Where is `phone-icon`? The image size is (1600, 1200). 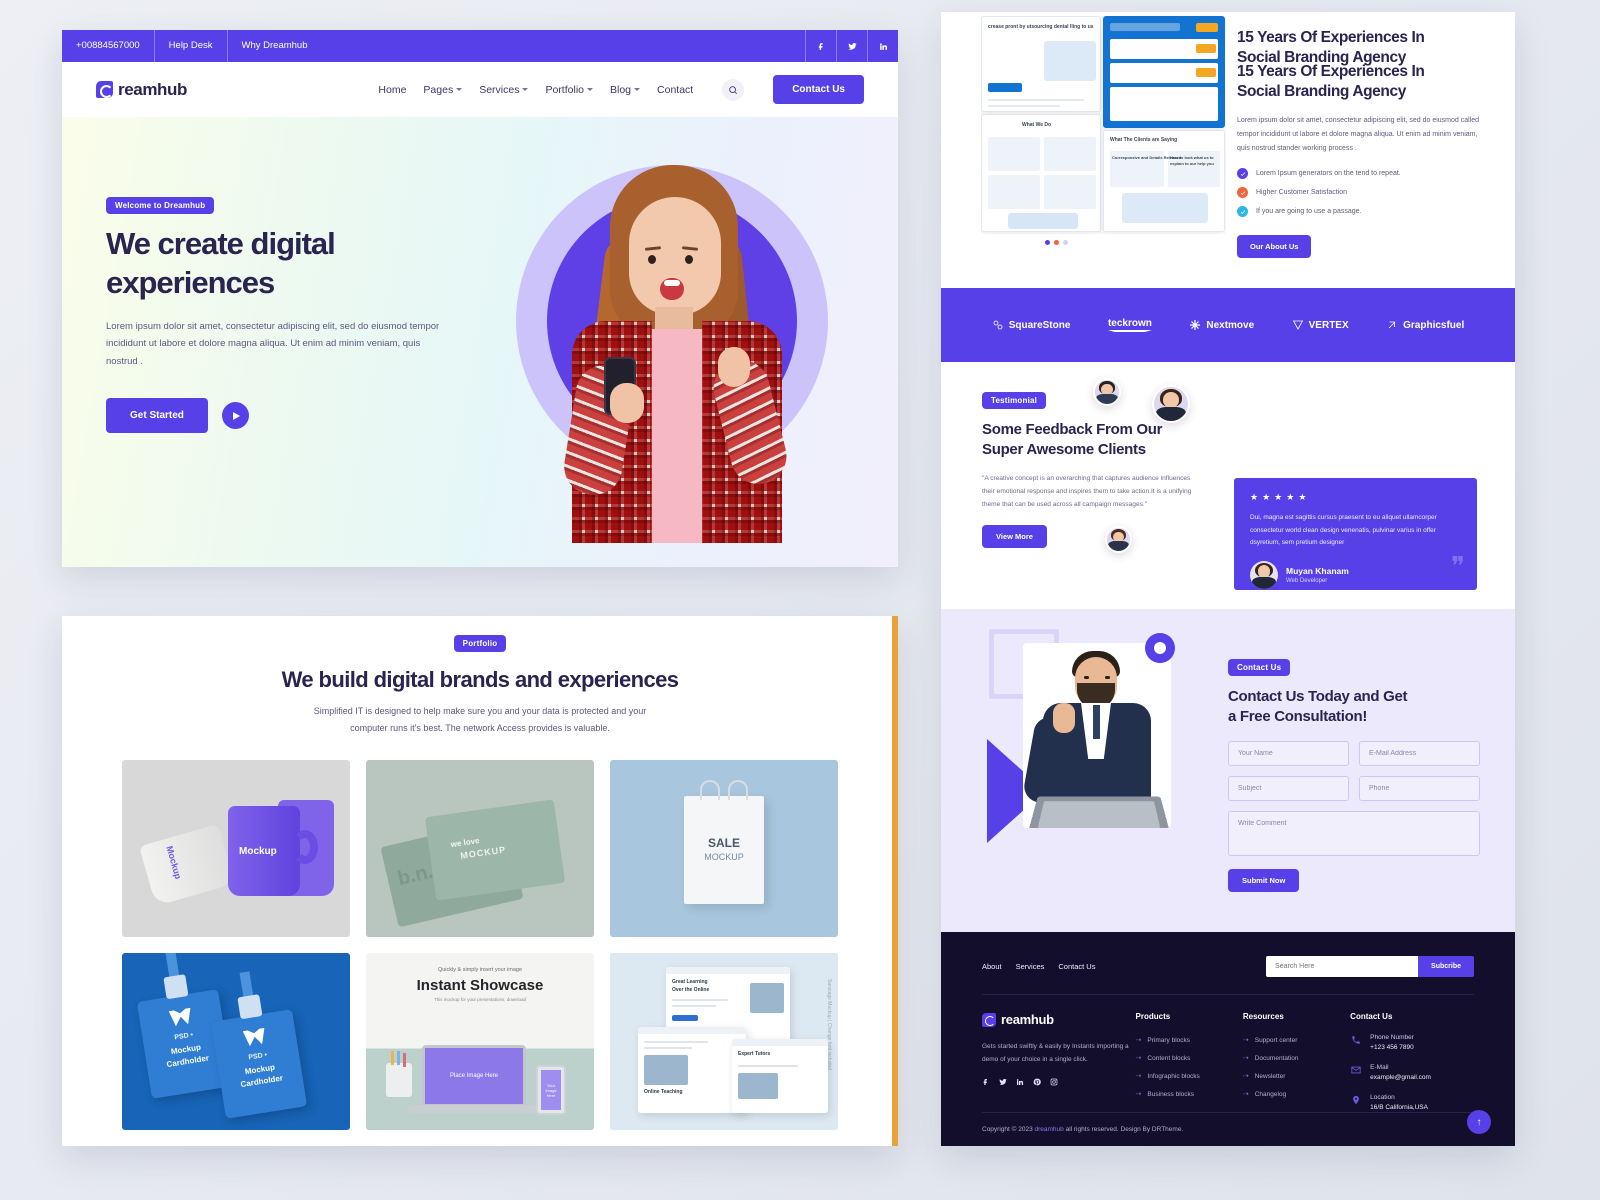 phone-icon is located at coordinates (1356, 1040).